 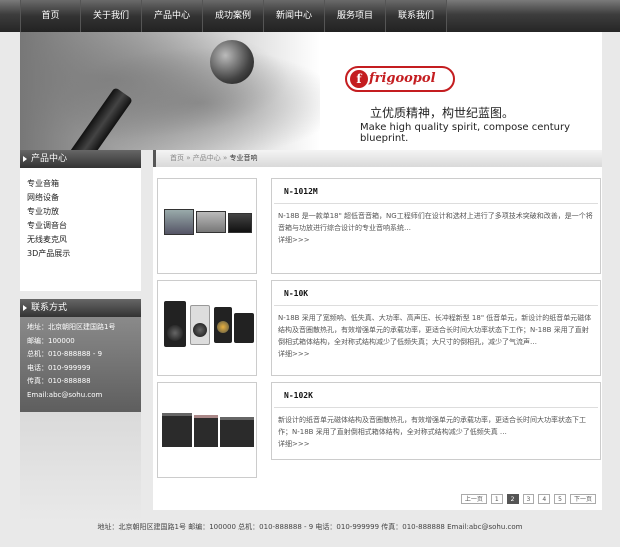 What do you see at coordinates (80, 308) in the screenshot?
I see `contact-section-title: 联系方式` at bounding box center [80, 308].